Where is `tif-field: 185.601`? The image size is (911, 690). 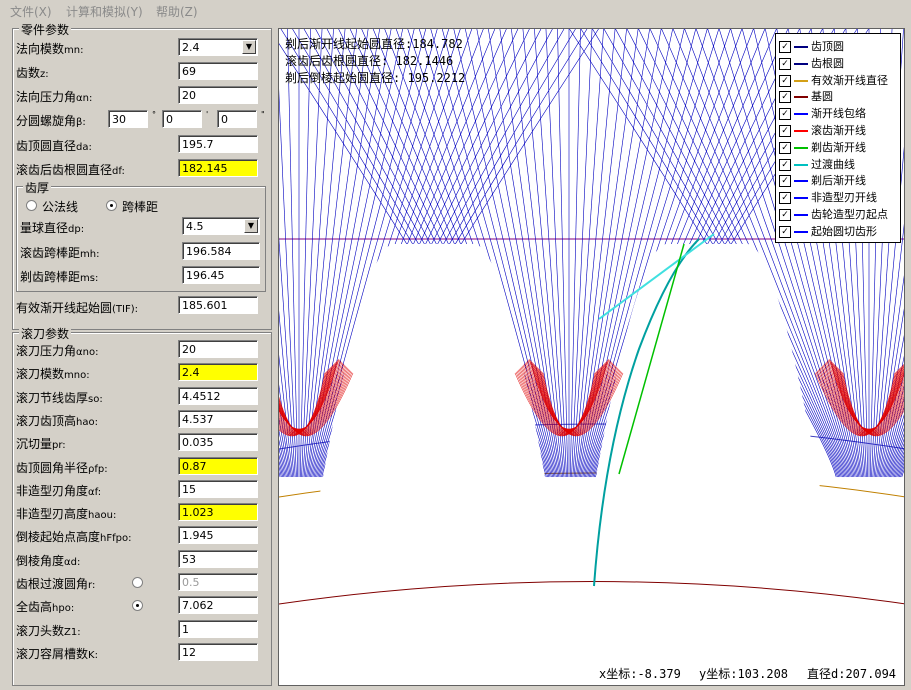 tif-field: 185.601 is located at coordinates (218, 305).